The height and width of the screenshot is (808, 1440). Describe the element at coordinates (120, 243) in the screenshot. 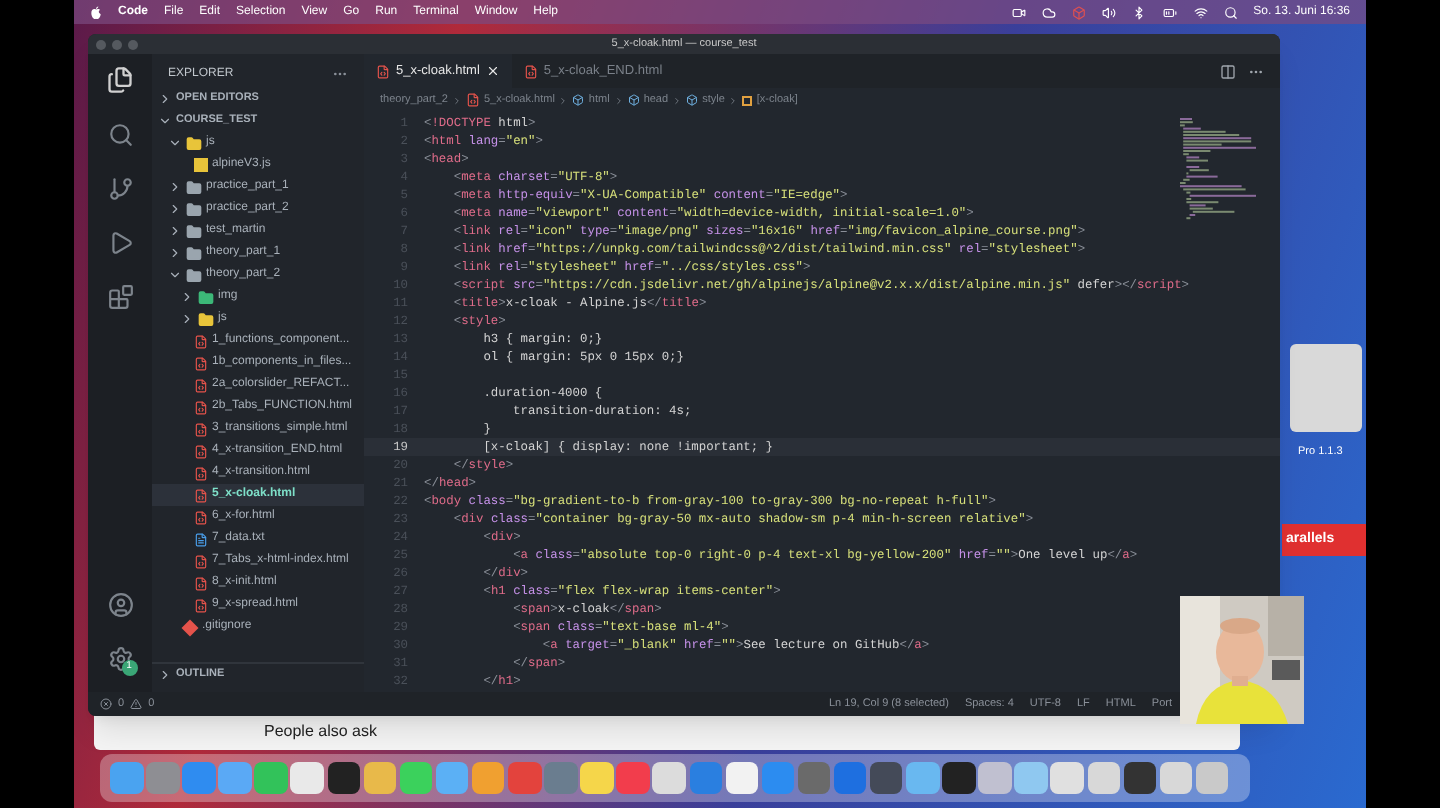

I see `run-icon` at that location.